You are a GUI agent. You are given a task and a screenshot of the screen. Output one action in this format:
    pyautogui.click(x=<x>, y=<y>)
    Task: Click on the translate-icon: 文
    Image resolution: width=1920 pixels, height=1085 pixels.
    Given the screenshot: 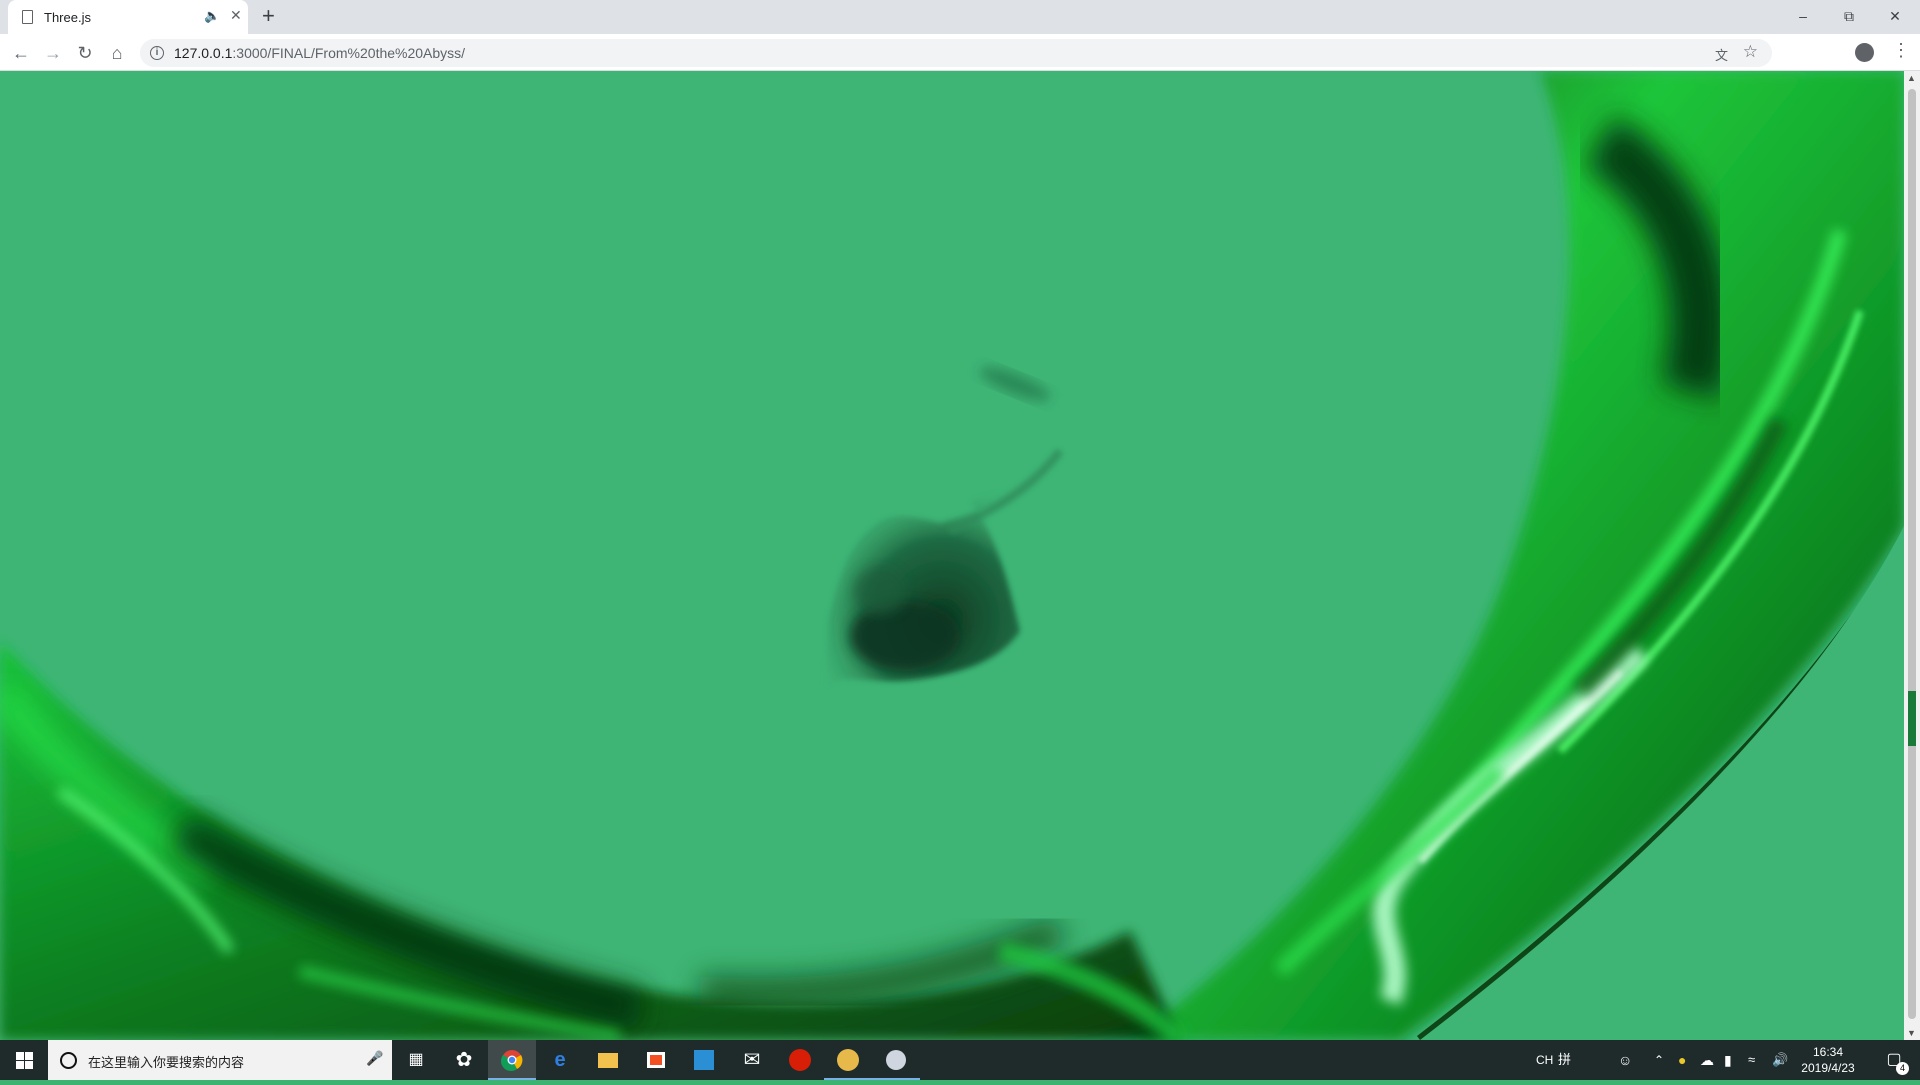 What is the action you would take?
    pyautogui.click(x=1721, y=54)
    